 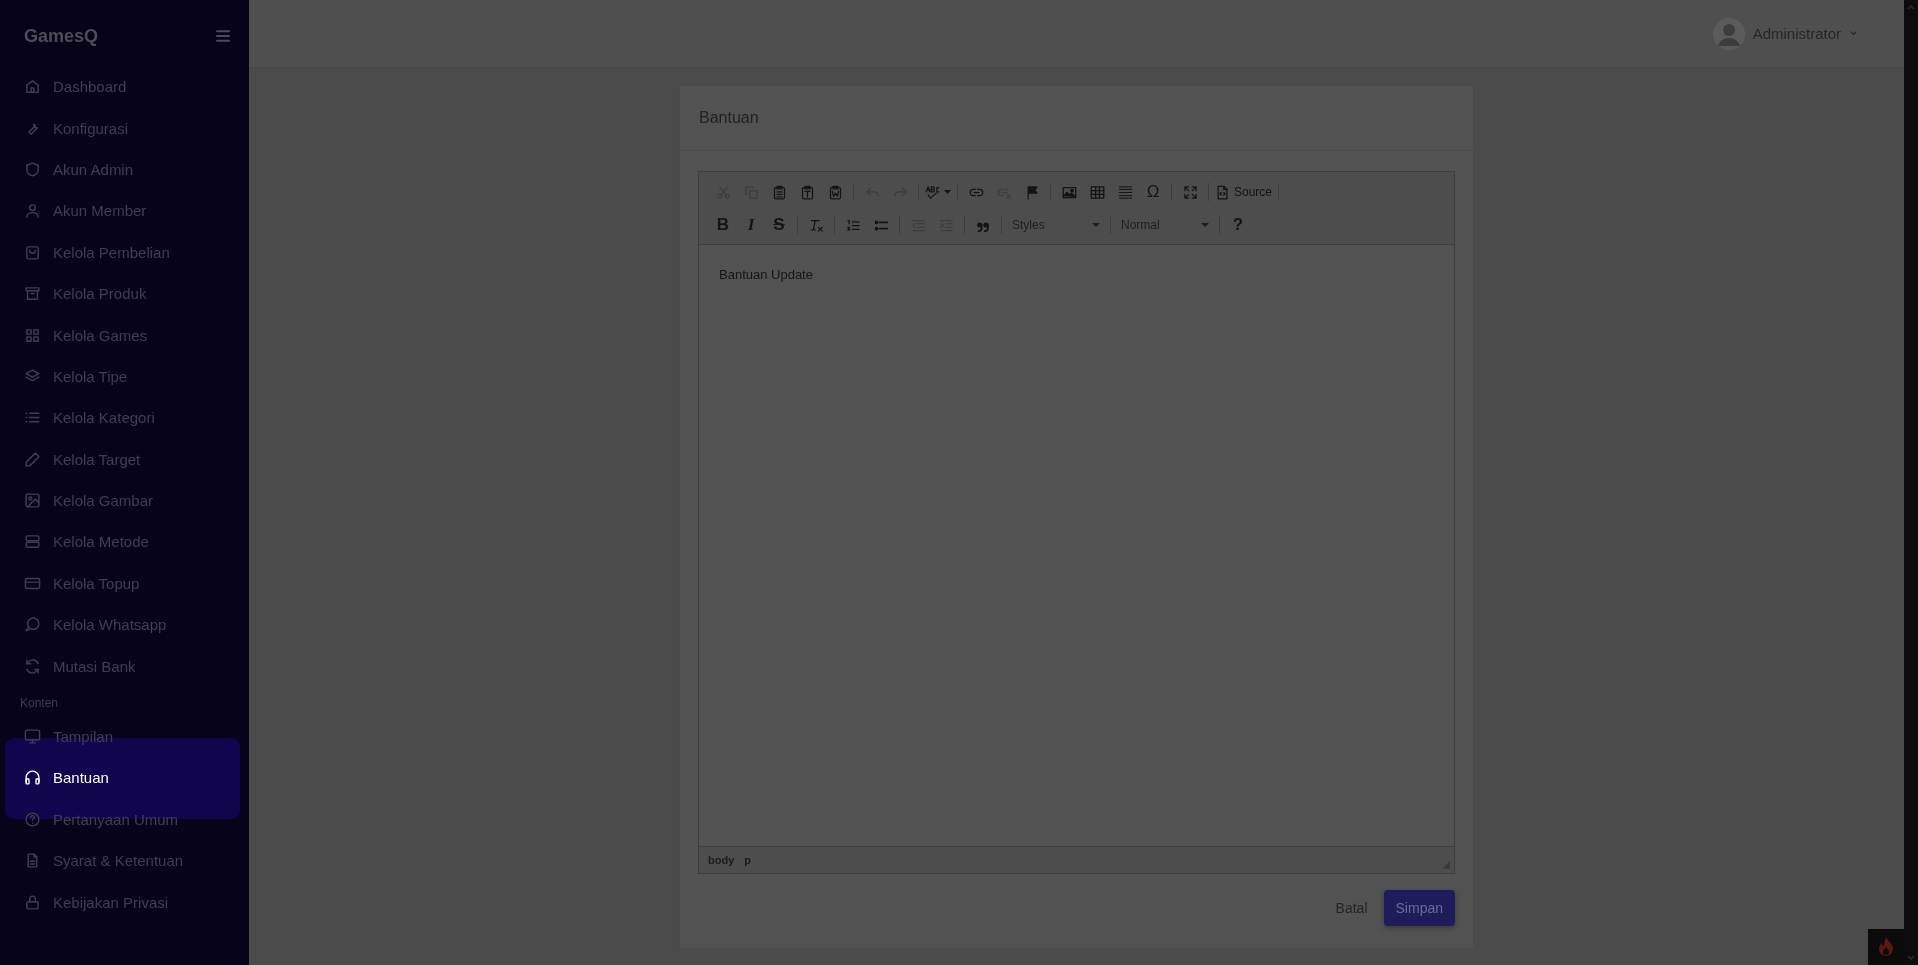 I want to click on format-tool-button: S, so click(x=779, y=225).